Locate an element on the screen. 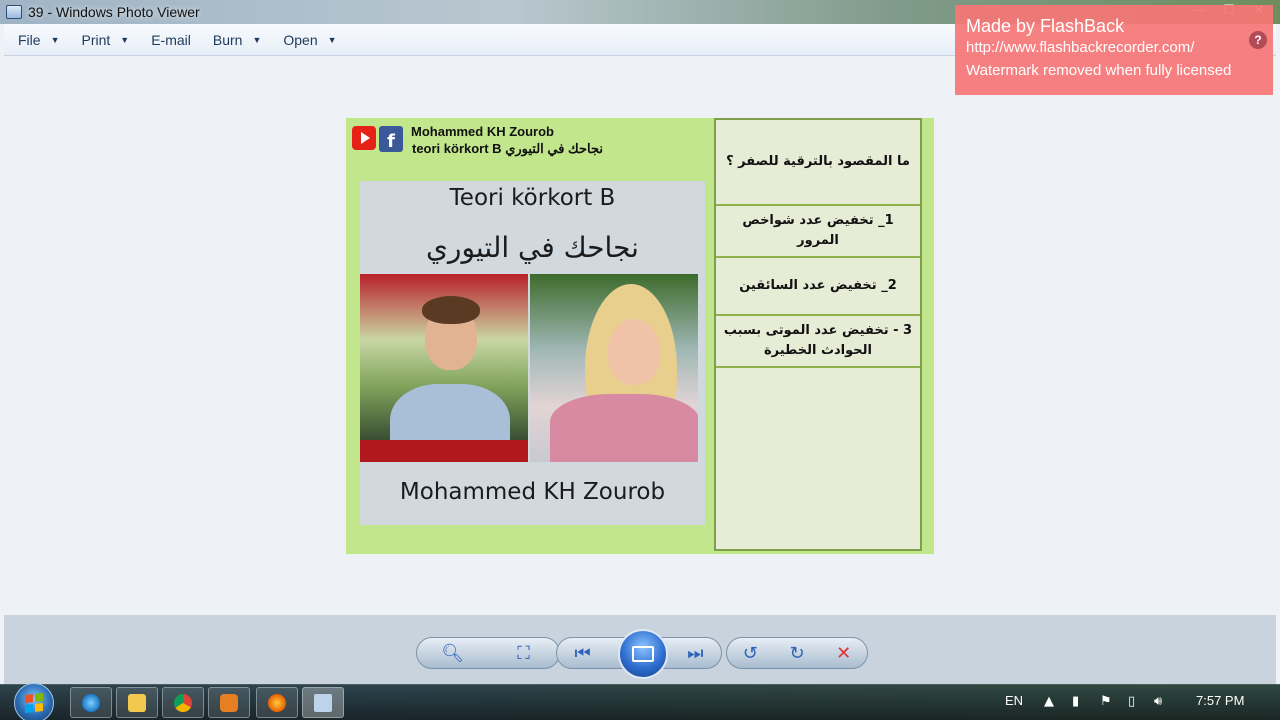 The image size is (1280, 720). show-hidden-icons-icon: ▲ is located at coordinates (1049, 701).